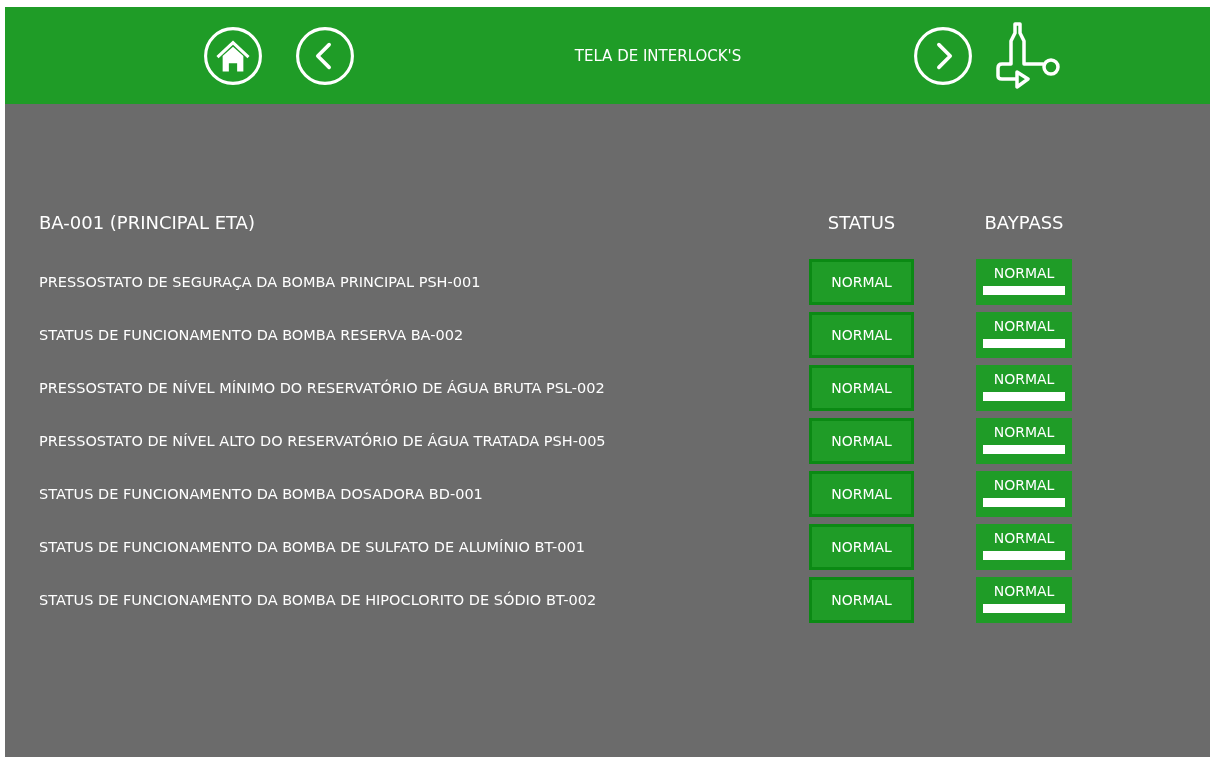 Image resolution: width=1214 pixels, height=757 pixels. What do you see at coordinates (251, 335) in the screenshot?
I see `interlock-label: STATUS DE FUNCIONAMENTO DA BOMBA RESERVA BA-002` at bounding box center [251, 335].